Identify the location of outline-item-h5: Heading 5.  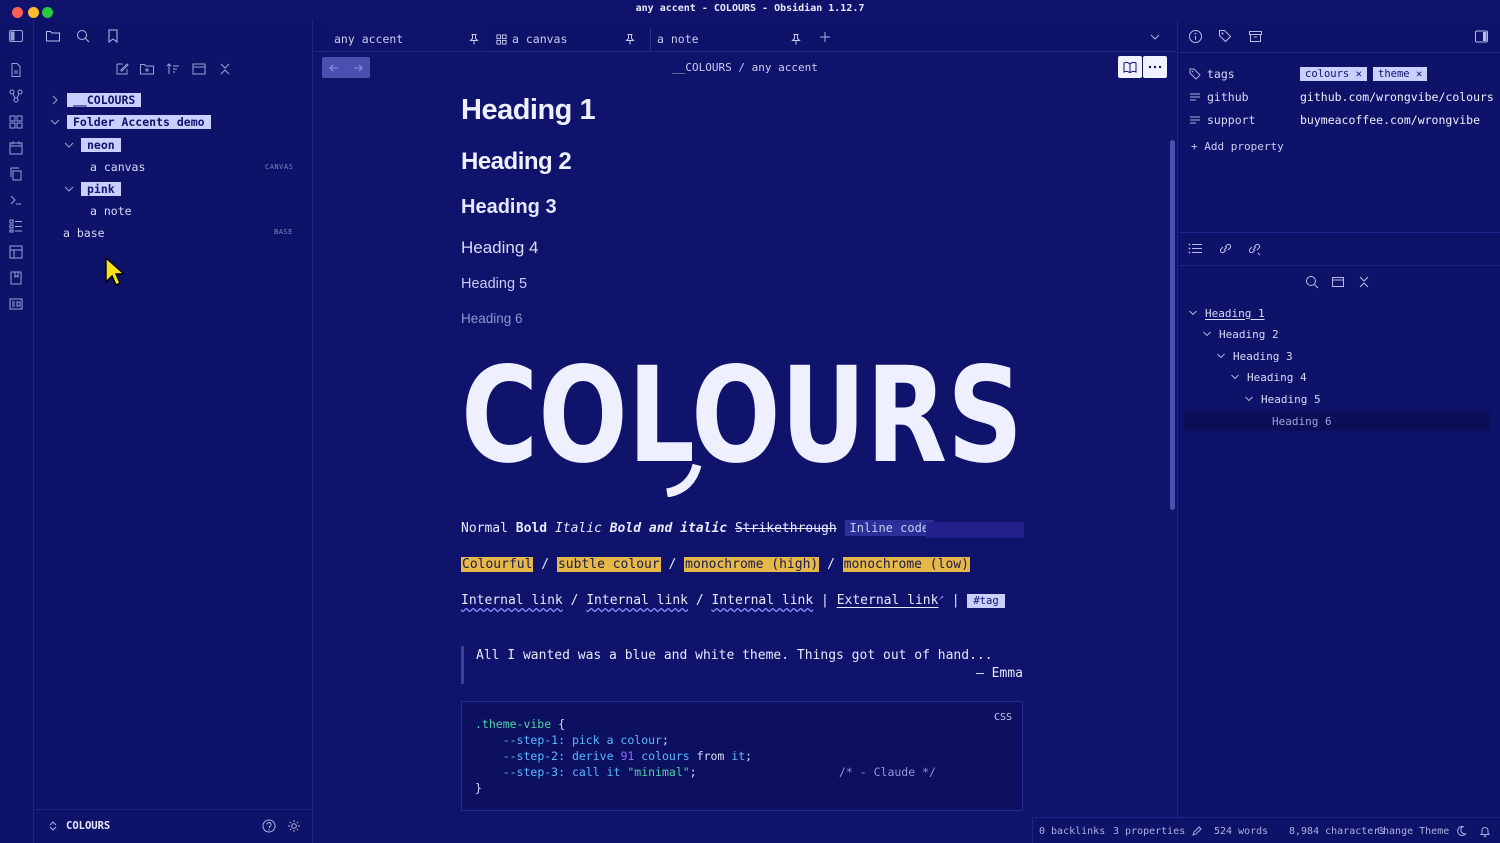
(1282, 399).